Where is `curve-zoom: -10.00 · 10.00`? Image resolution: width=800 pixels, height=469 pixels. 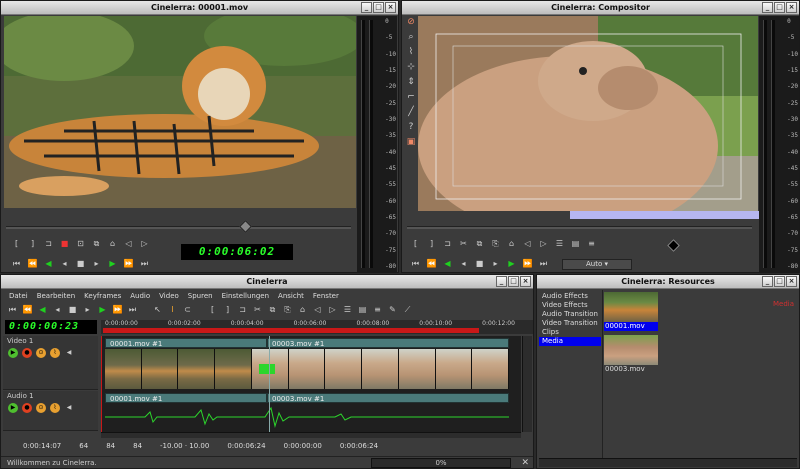
curve-zoom: -10.00 · 10.00 is located at coordinates (184, 446).